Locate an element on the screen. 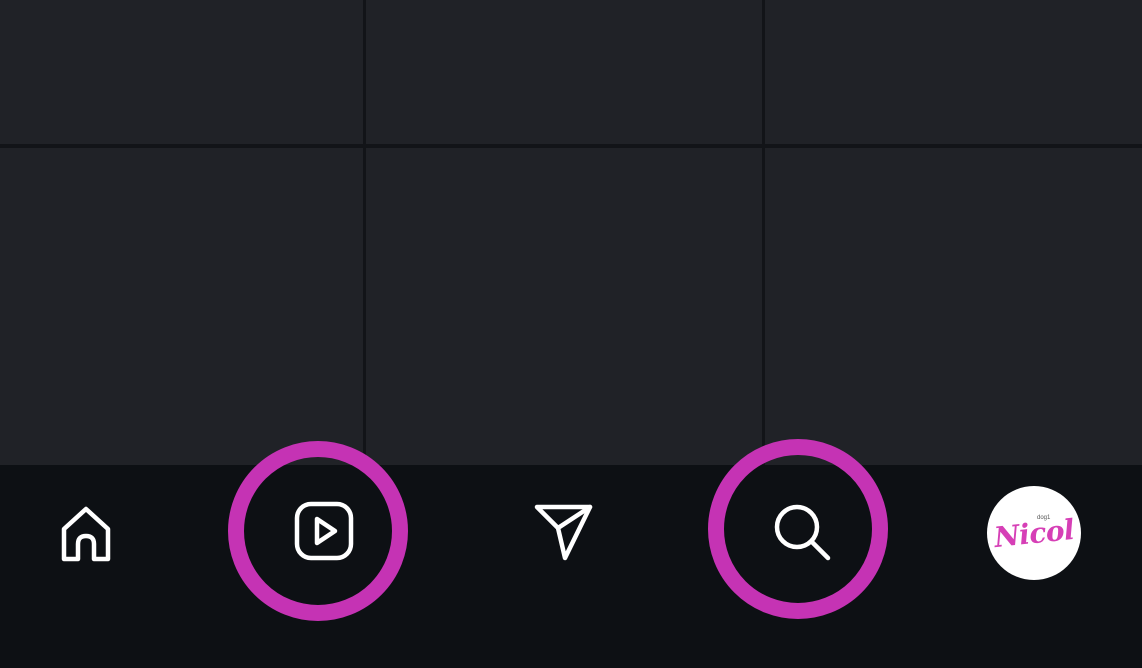 This screenshot has width=1142, height=668. profile-button: dog1 Nicol is located at coordinates (1034, 533).